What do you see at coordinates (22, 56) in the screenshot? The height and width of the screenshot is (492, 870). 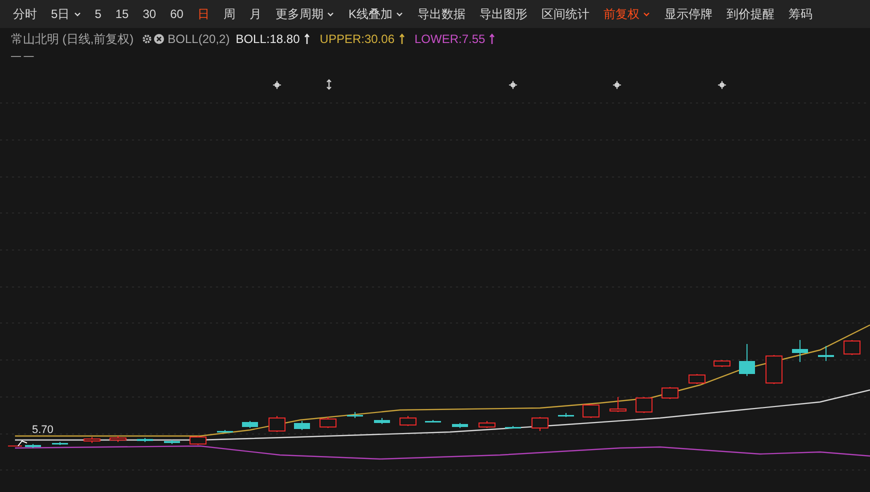 I see `legend-text: — —` at bounding box center [22, 56].